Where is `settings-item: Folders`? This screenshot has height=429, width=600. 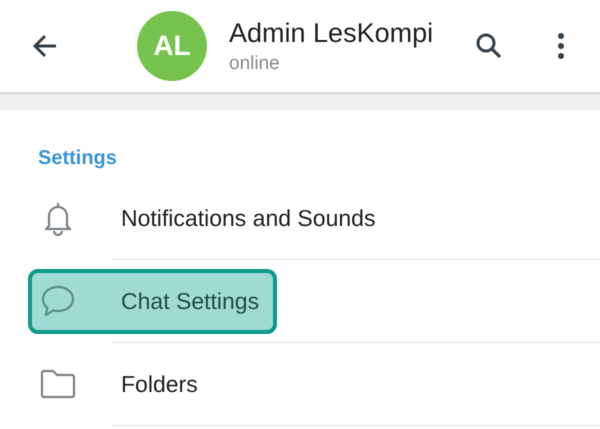 settings-item: Folders is located at coordinates (122, 384).